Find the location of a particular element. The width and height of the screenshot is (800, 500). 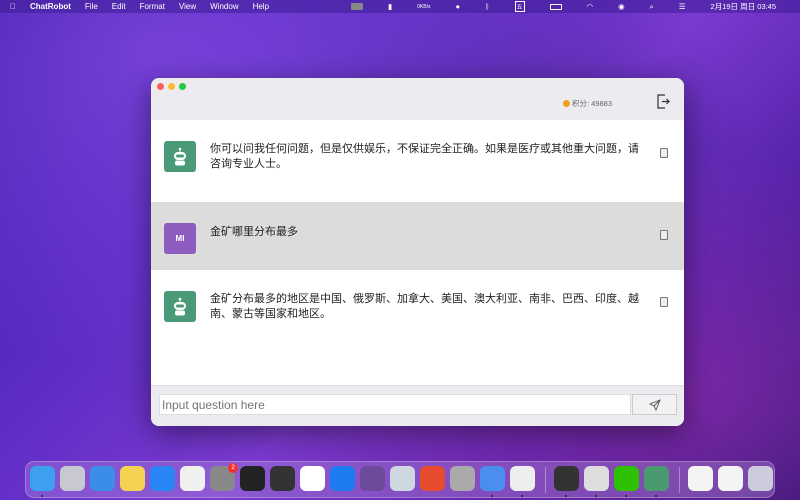

zoom-button is located at coordinates (182, 86).